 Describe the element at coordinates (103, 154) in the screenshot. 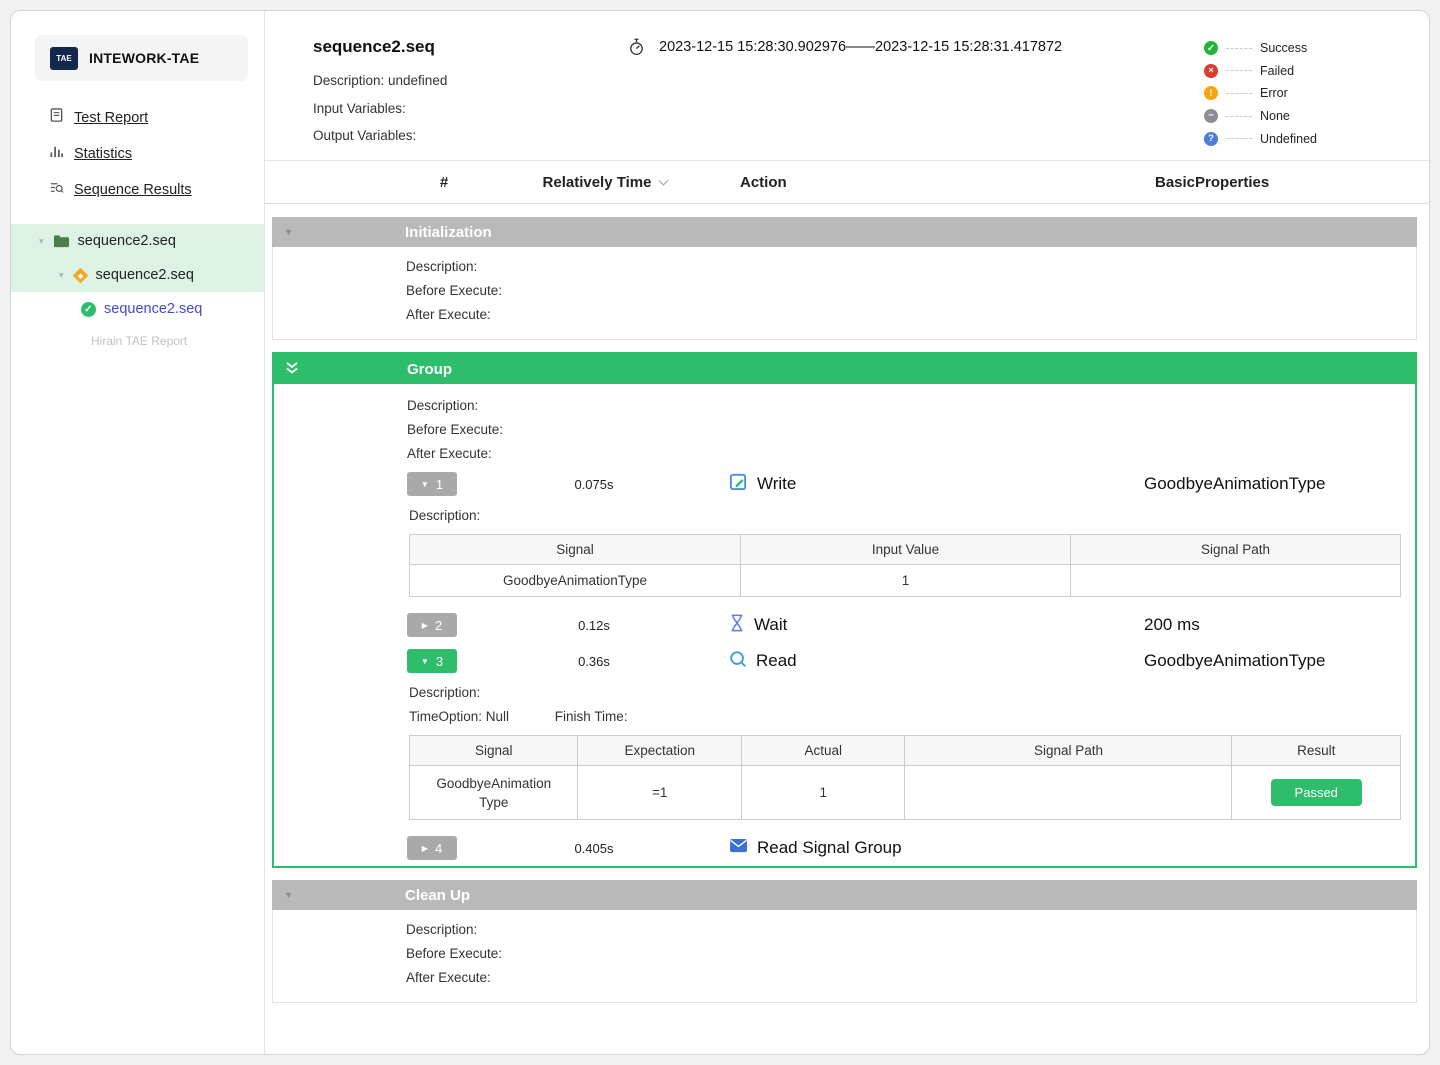

I see `sidebar-item-label: Statistics` at that location.